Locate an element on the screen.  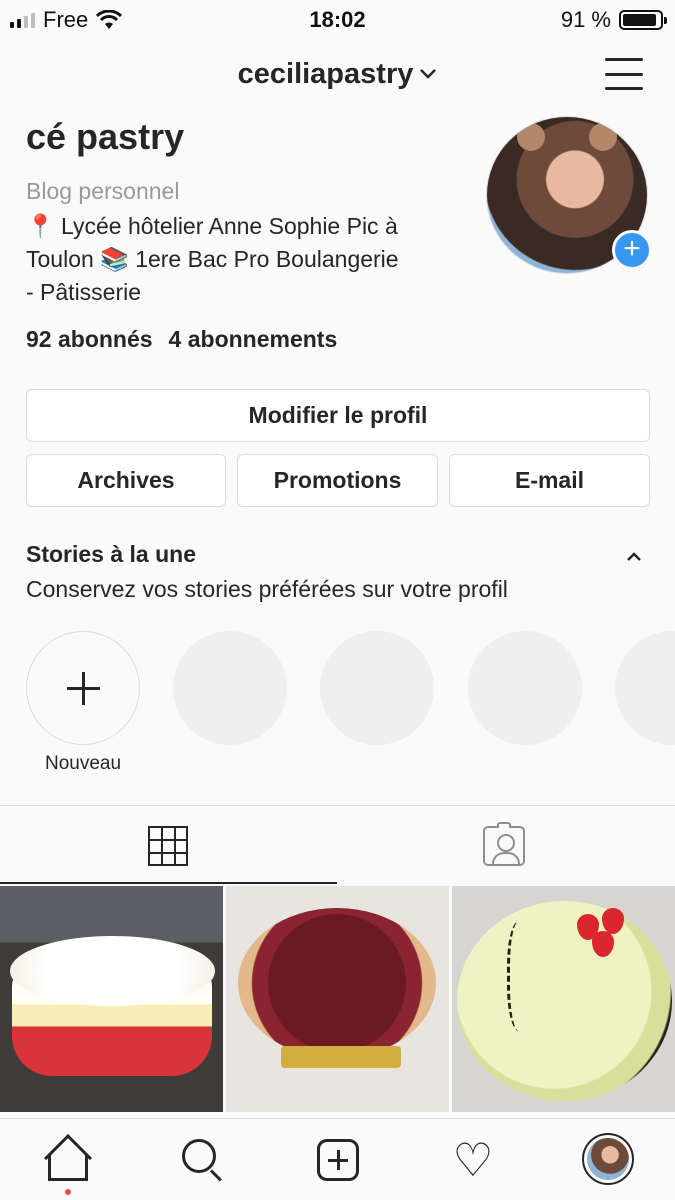
battery-percent: 91 % is located at coordinates (585, 19).